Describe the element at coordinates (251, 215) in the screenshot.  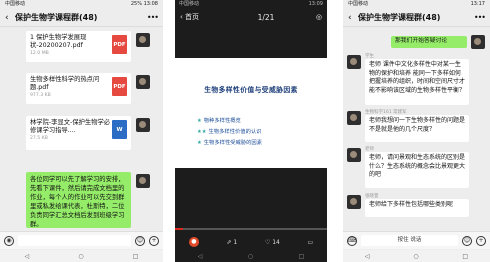
I see `player-bottom-area: ● ⇗ 1 ♡ 14 ▭ ◁ ○ □` at that location.